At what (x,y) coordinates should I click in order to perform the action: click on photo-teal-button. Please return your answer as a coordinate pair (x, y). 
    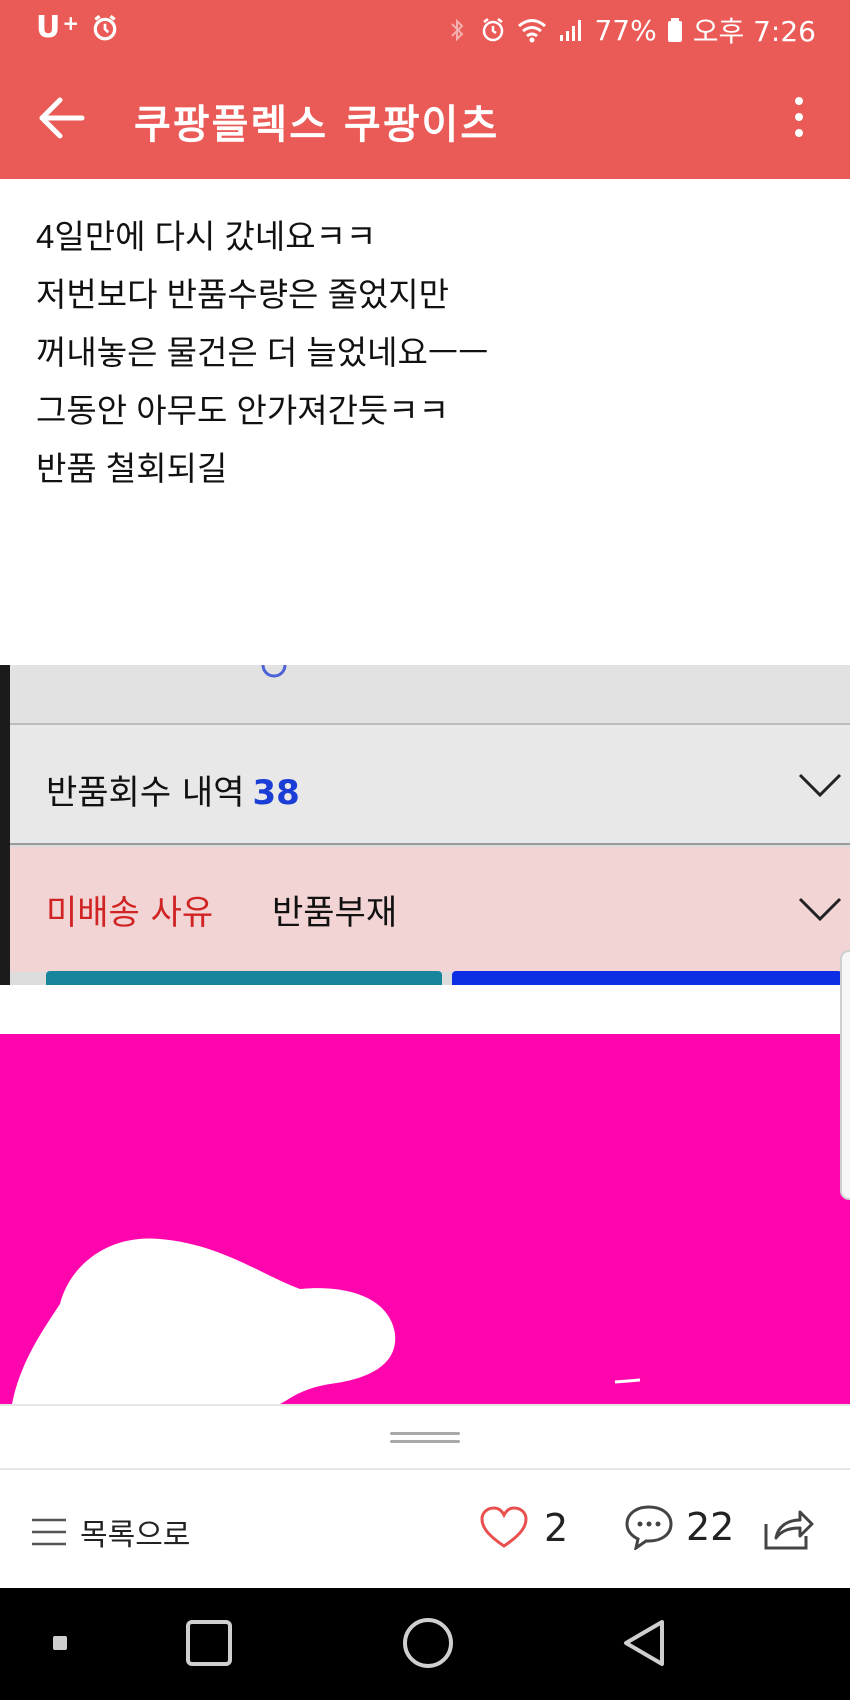
    Looking at the image, I should click on (244, 978).